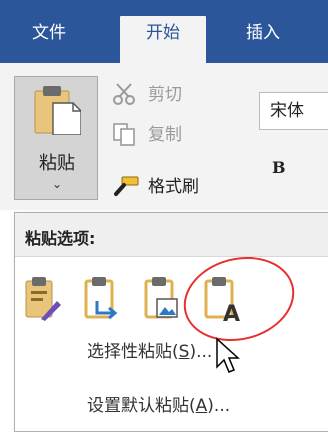 This screenshot has height=432, width=328. What do you see at coordinates (293, 111) in the screenshot?
I see `font-name-field: 宋体` at bounding box center [293, 111].